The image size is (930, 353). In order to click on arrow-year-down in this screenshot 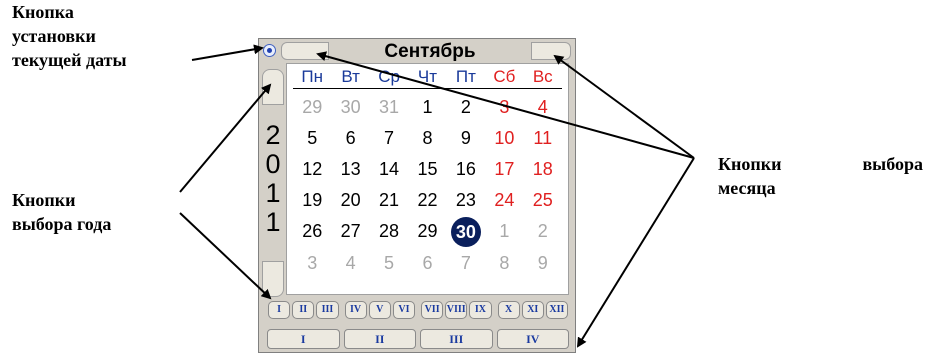, I will do `click(225, 256)`.